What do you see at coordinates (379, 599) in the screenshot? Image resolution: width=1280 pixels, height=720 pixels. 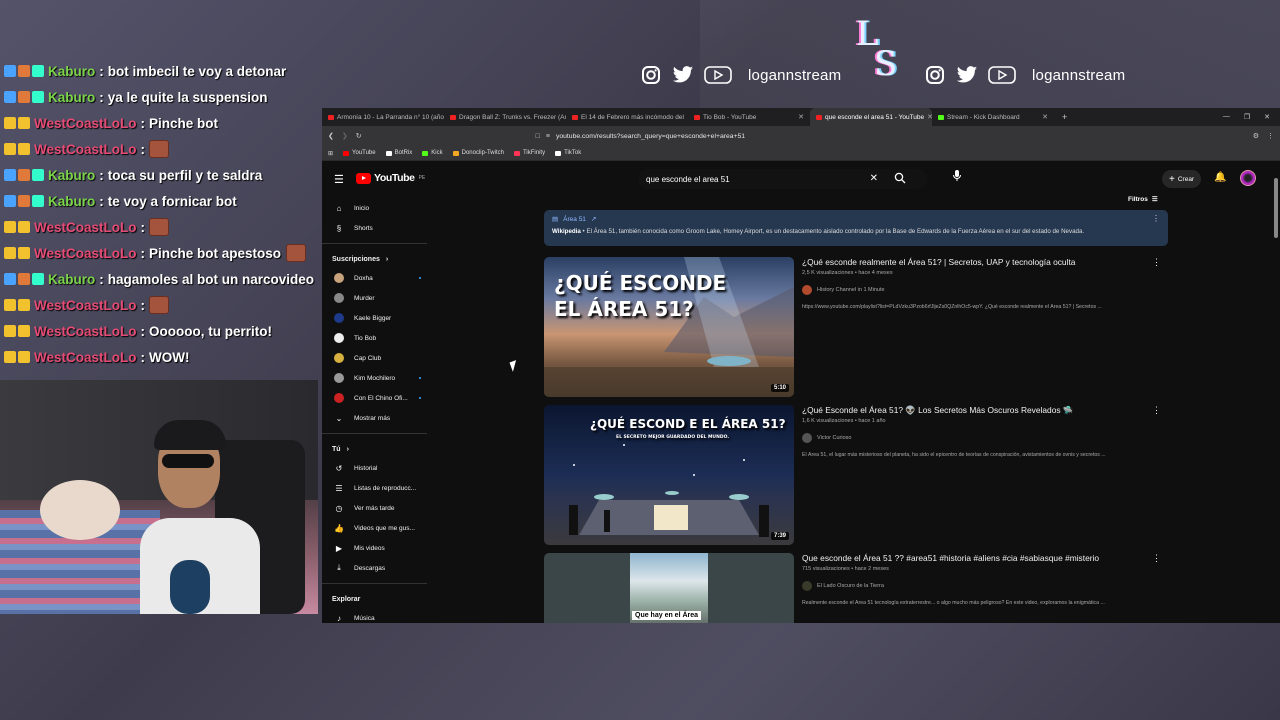 I see `sidebar-section-header: Explorar` at bounding box center [379, 599].